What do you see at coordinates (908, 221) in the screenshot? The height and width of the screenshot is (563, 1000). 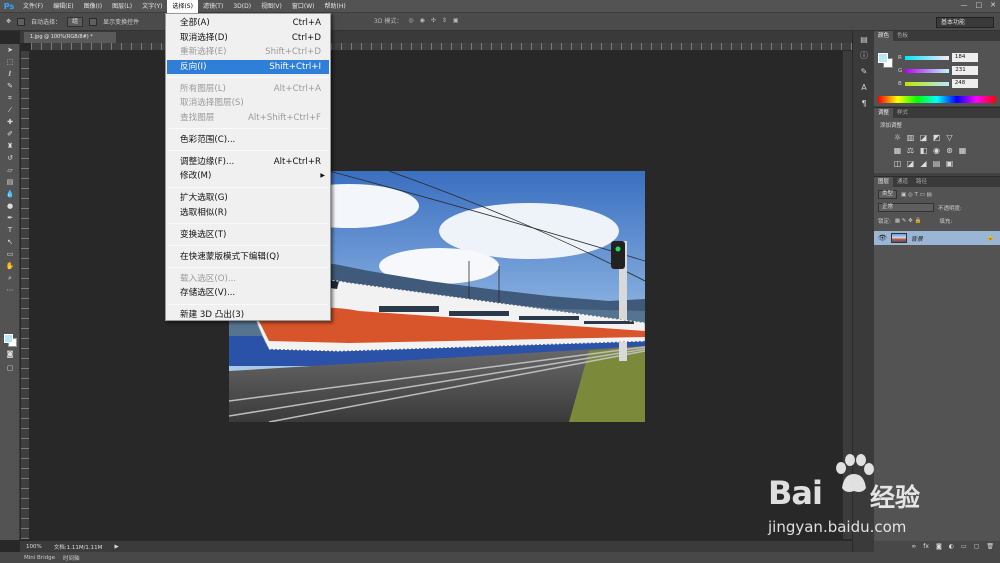 I see `lock-icons: ▦ ✎ ✥ 🔒` at bounding box center [908, 221].